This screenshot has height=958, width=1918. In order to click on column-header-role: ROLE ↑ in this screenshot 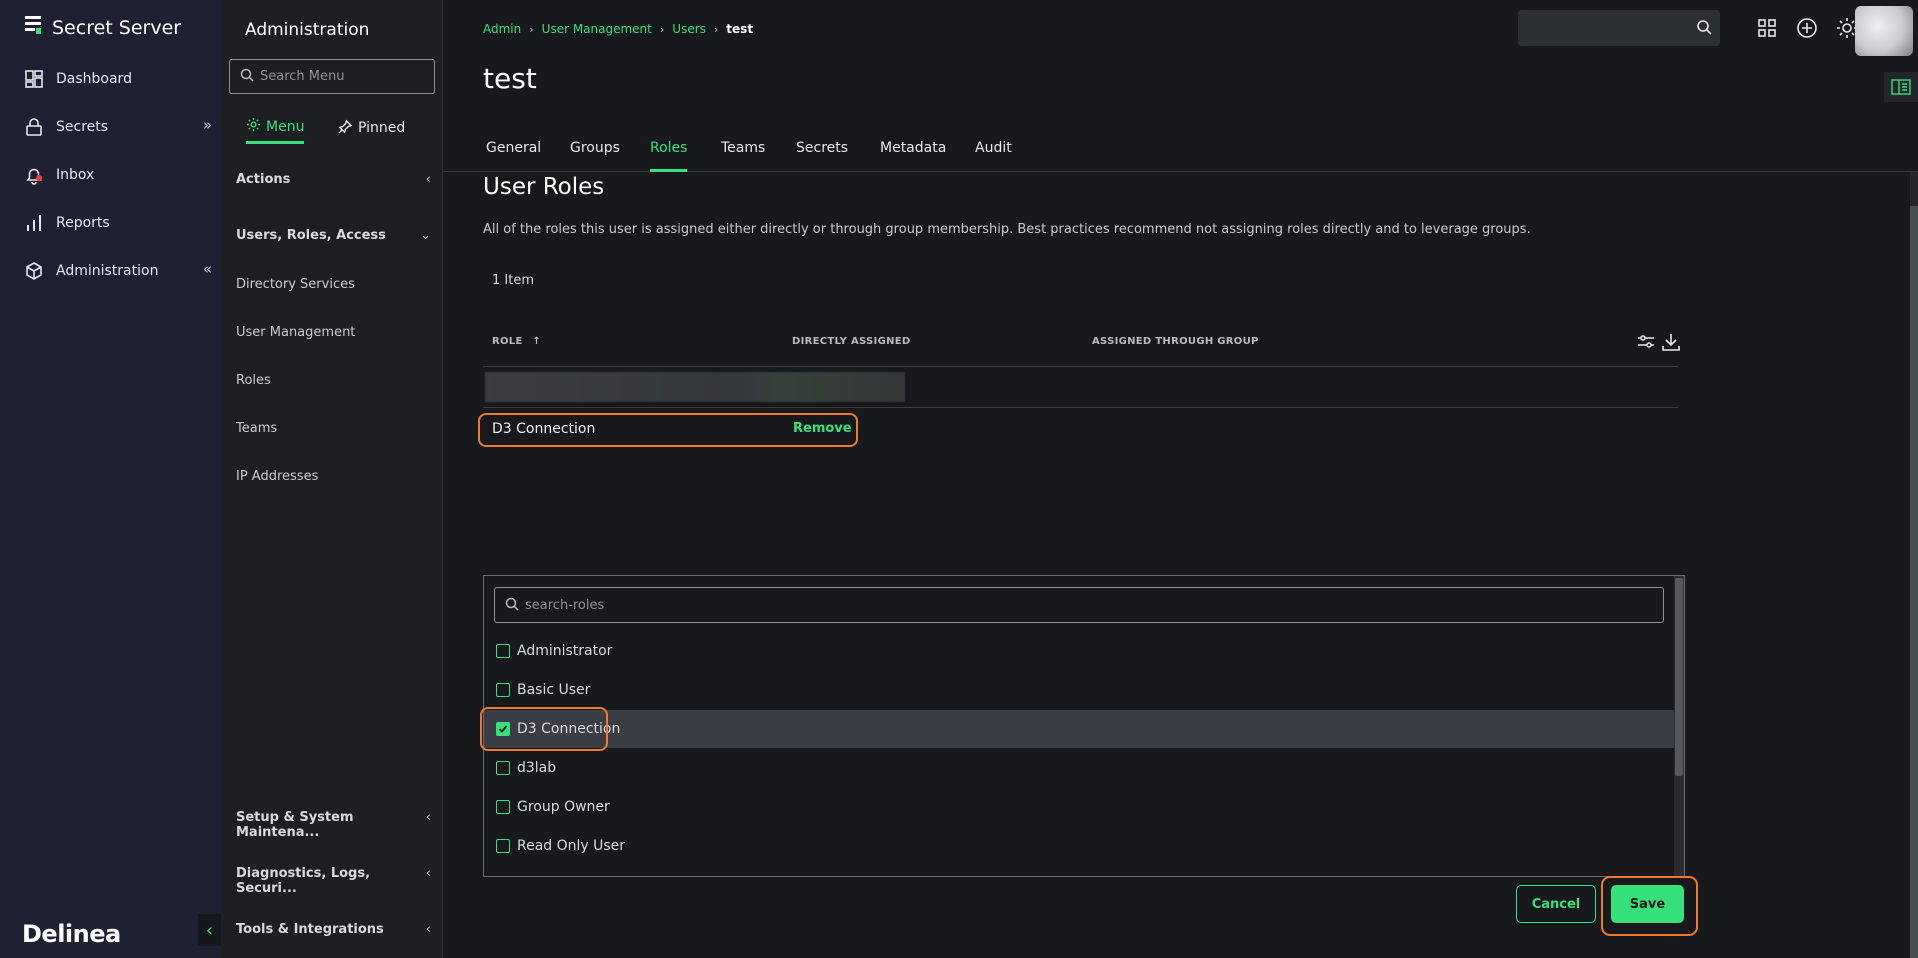, I will do `click(516, 341)`.